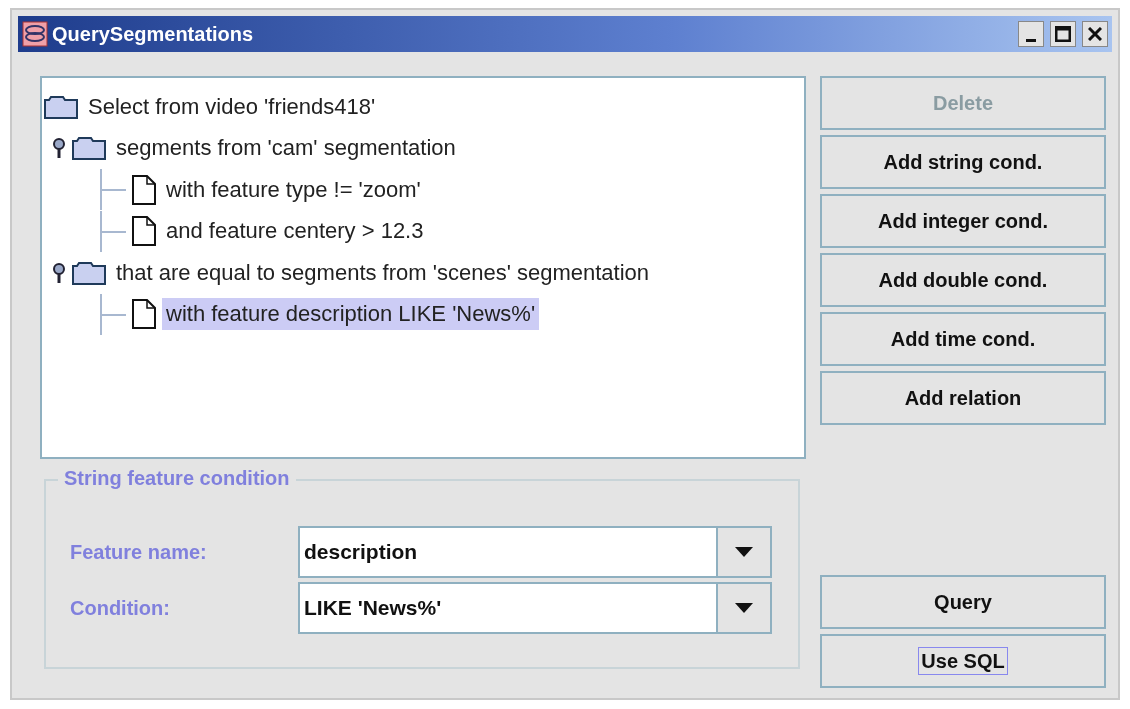  Describe the element at coordinates (963, 661) in the screenshot. I see `action-button: Use SQL` at that location.